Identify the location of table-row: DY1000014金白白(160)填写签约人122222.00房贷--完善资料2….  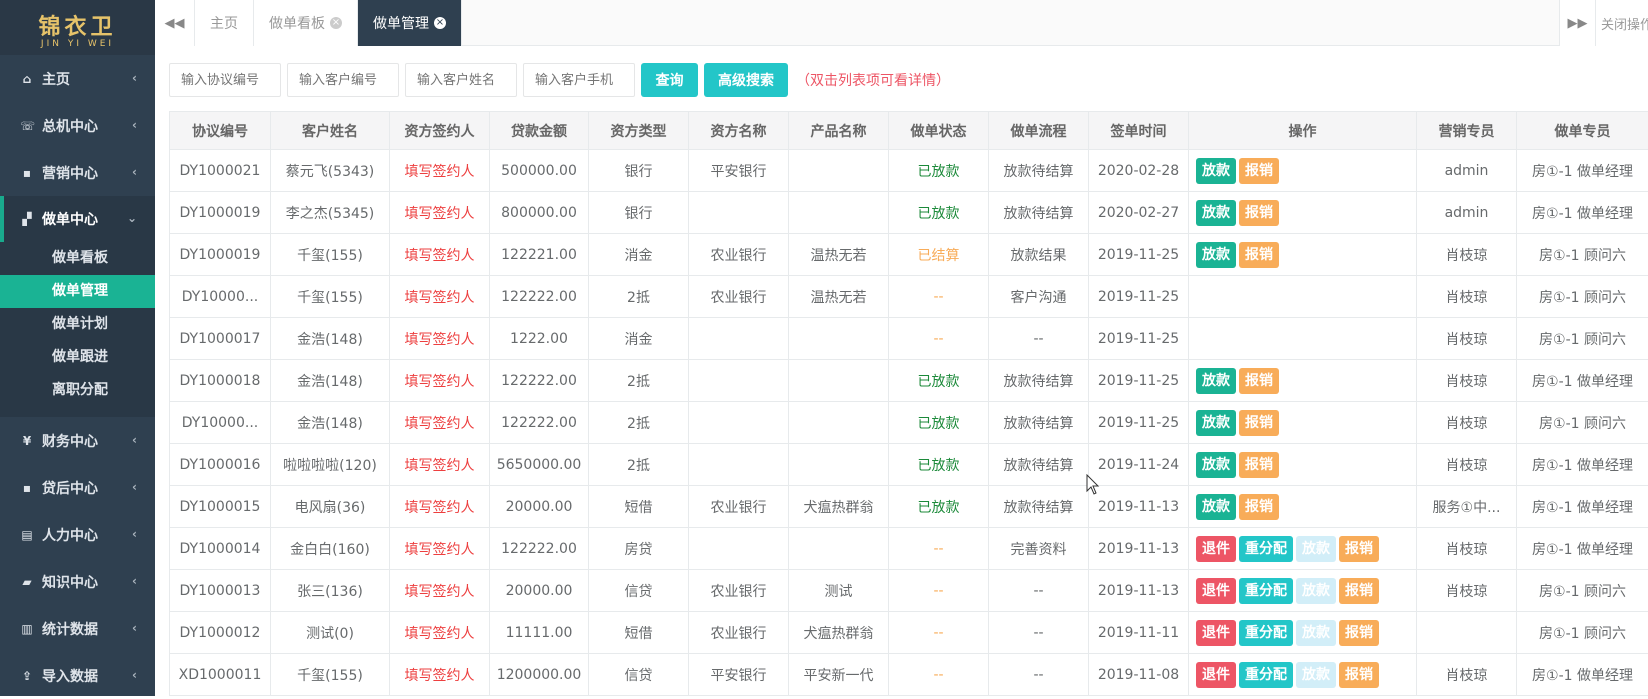
(909, 549).